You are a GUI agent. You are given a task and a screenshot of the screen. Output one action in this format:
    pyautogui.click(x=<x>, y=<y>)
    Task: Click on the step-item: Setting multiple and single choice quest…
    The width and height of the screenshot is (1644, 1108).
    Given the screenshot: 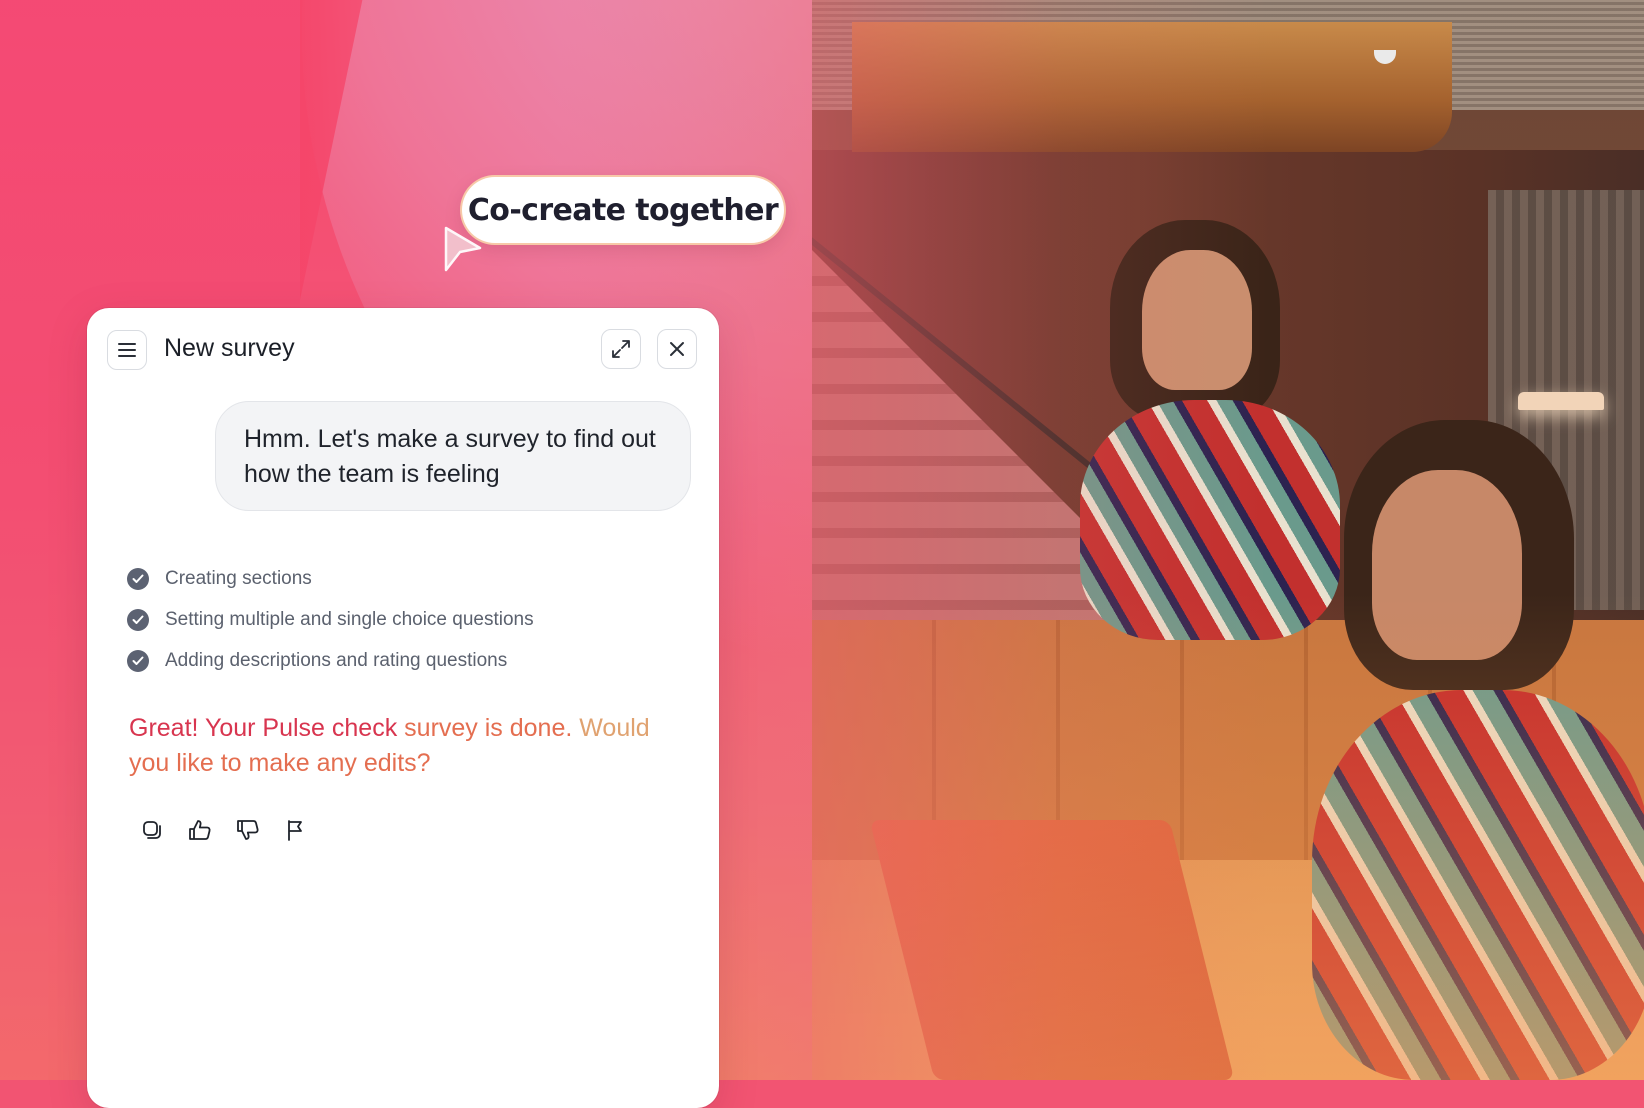 What is the action you would take?
    pyautogui.click(x=407, y=619)
    